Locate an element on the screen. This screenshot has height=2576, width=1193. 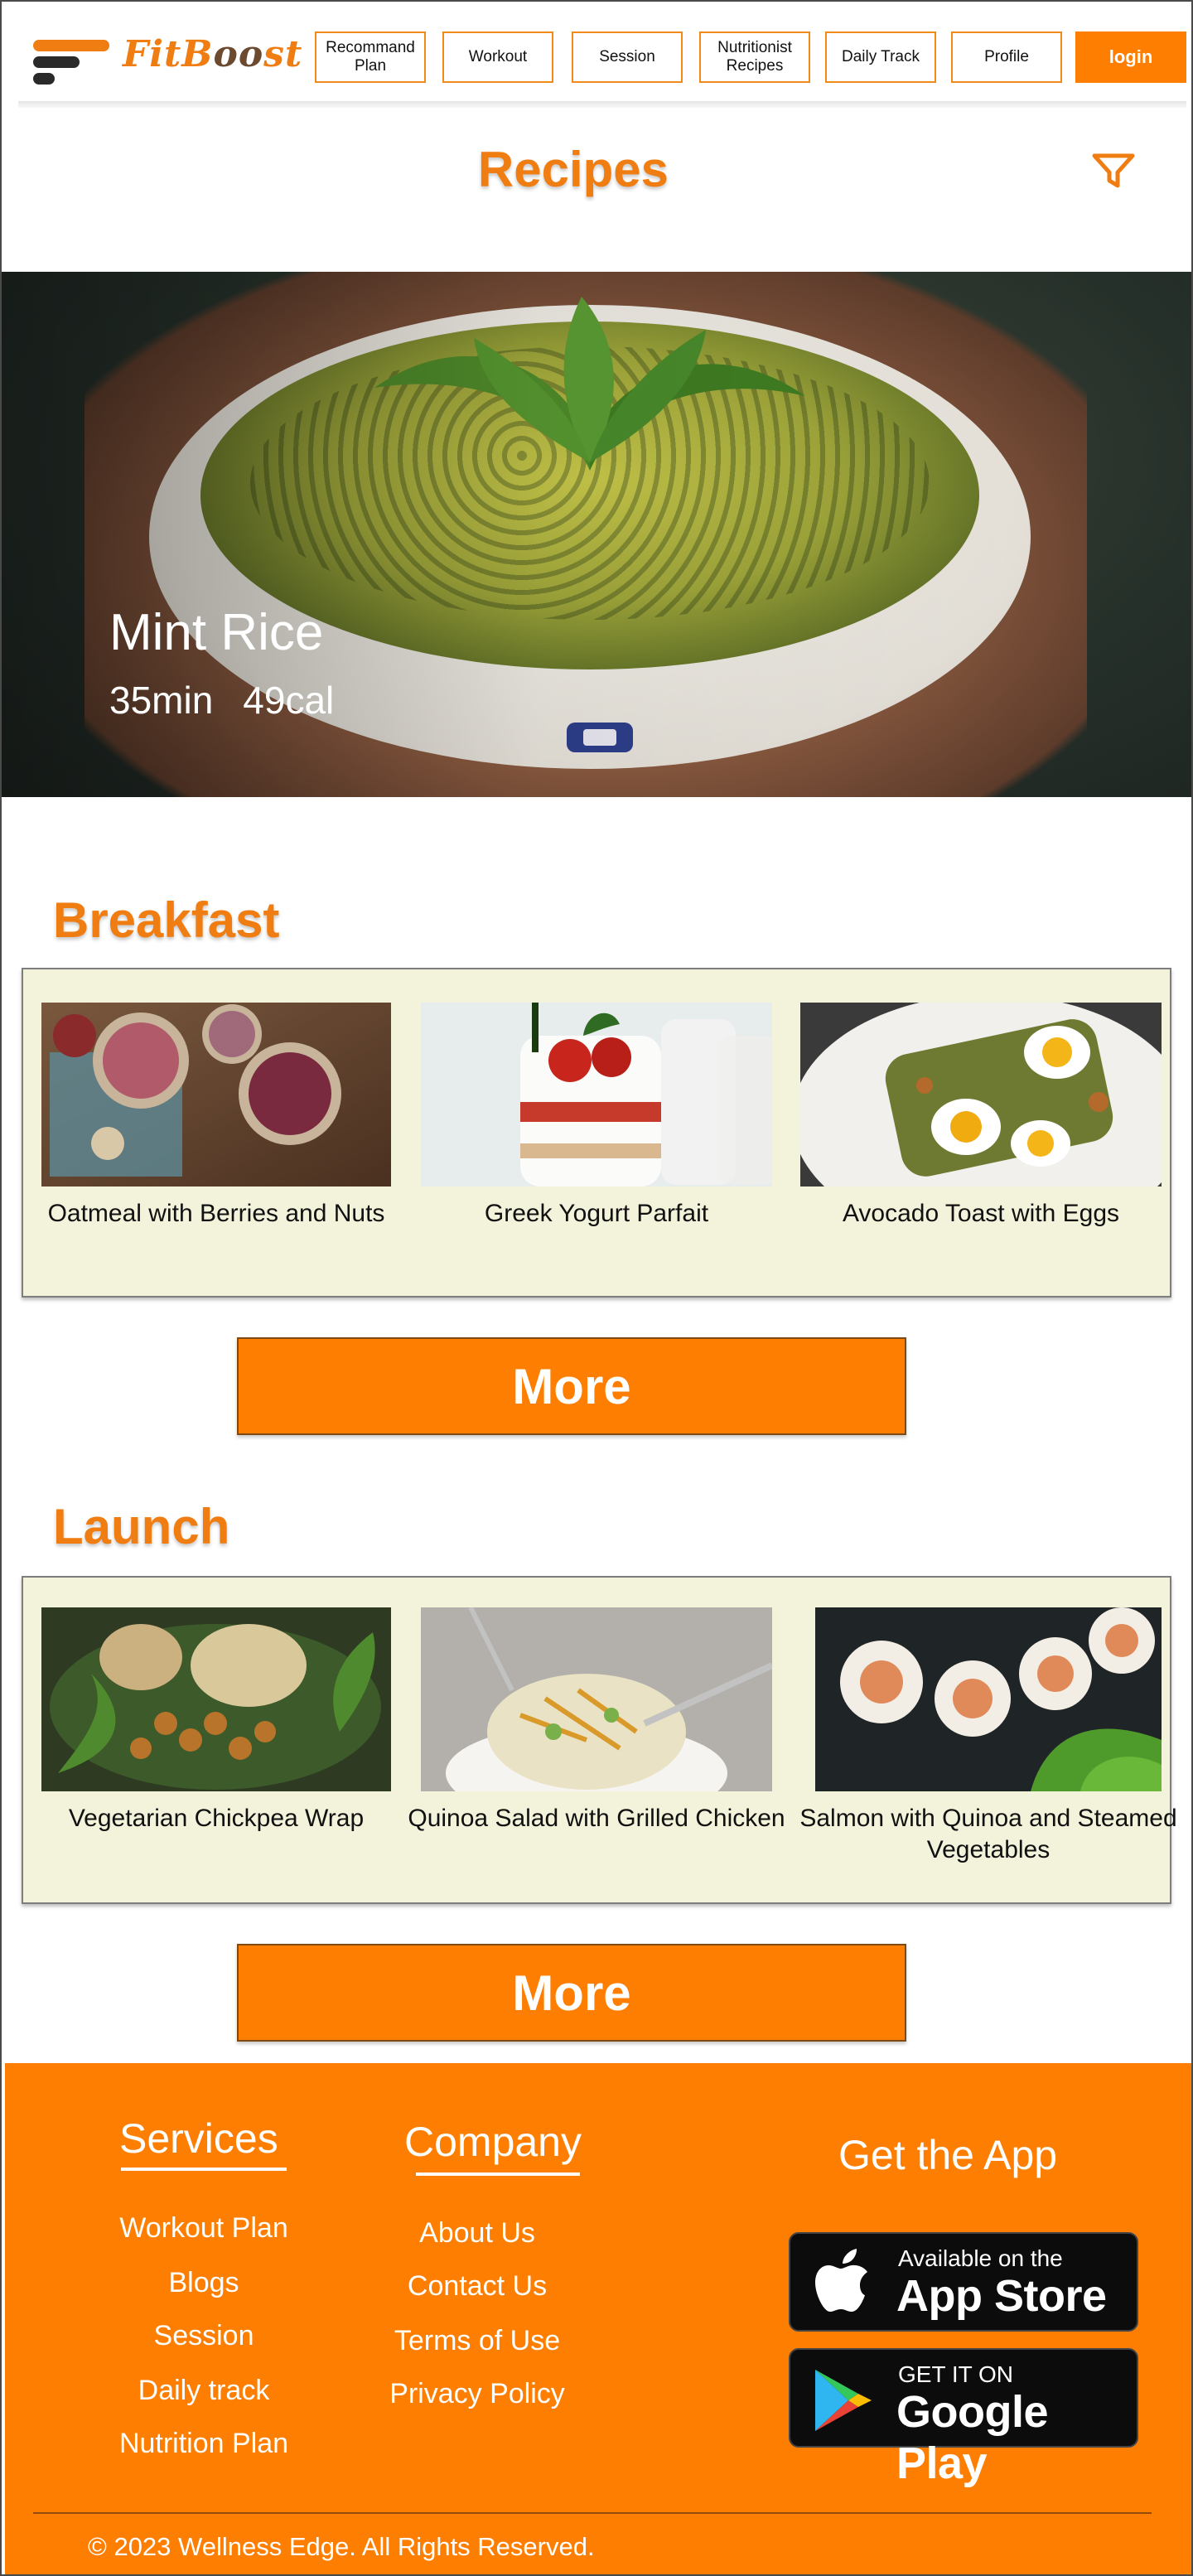
recipe-card: Greek Yogurt Parfait is located at coordinates (596, 1127).